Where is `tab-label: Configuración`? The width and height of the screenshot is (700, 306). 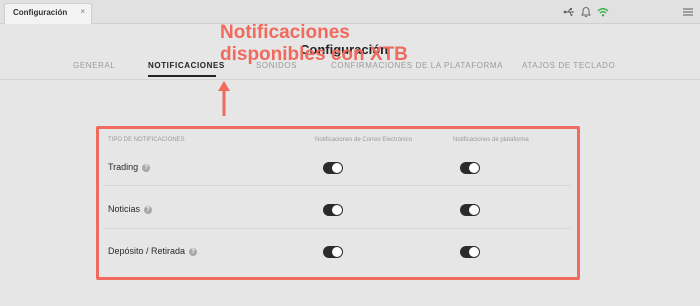 tab-label: Configuración is located at coordinates (40, 12).